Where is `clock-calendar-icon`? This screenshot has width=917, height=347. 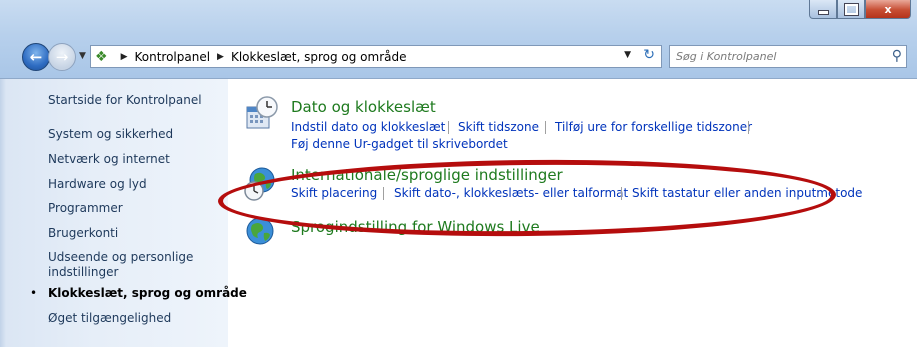
clock-calendar-icon is located at coordinates (262, 116).